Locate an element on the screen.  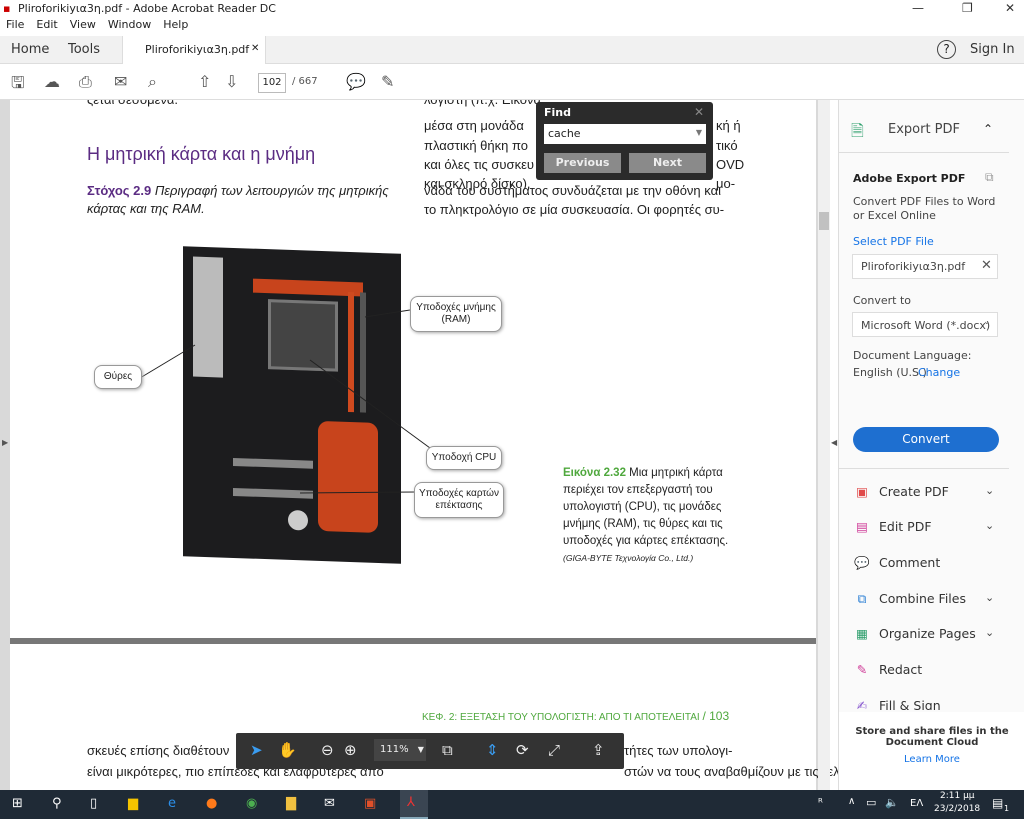
create-pdf-icon: ▣ is located at coordinates (862, 491).